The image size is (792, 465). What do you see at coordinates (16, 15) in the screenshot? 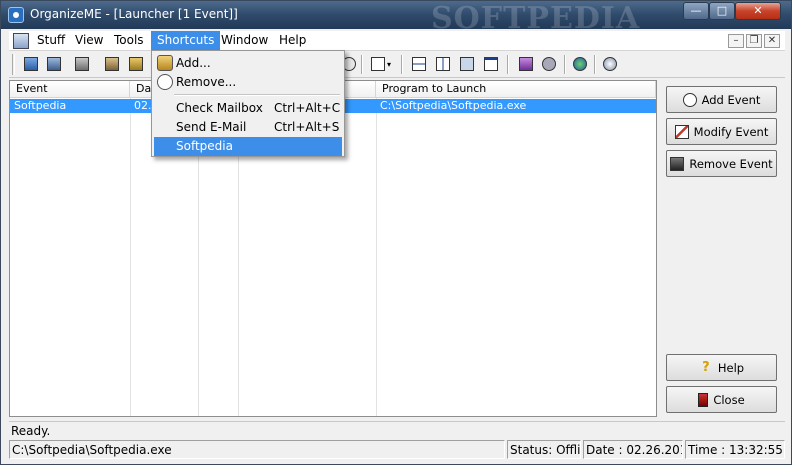
I see `app-icon` at bounding box center [16, 15].